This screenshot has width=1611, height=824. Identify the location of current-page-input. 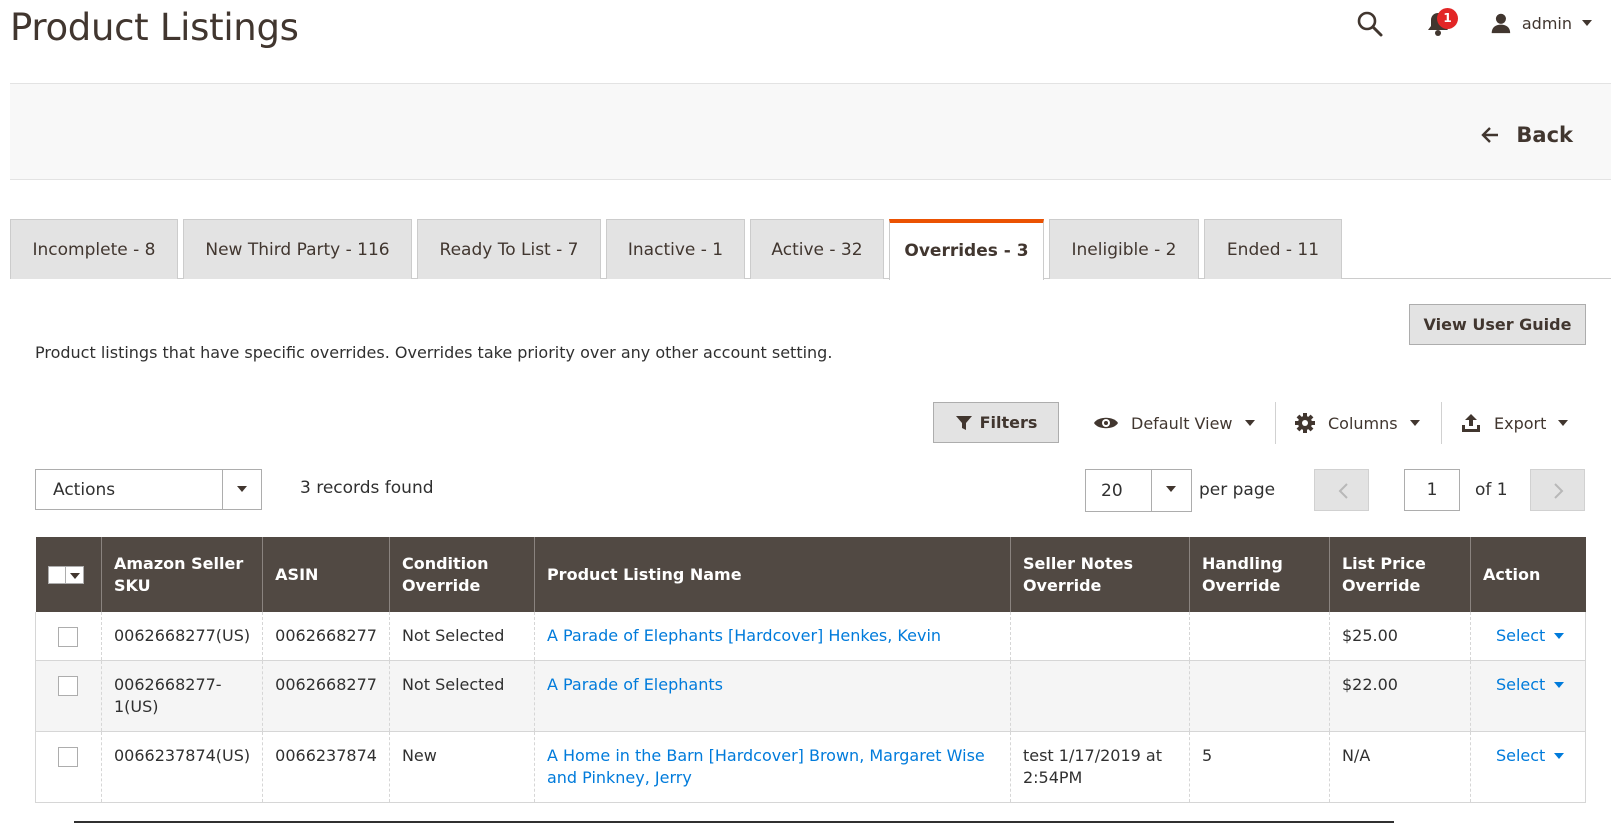
(1432, 490).